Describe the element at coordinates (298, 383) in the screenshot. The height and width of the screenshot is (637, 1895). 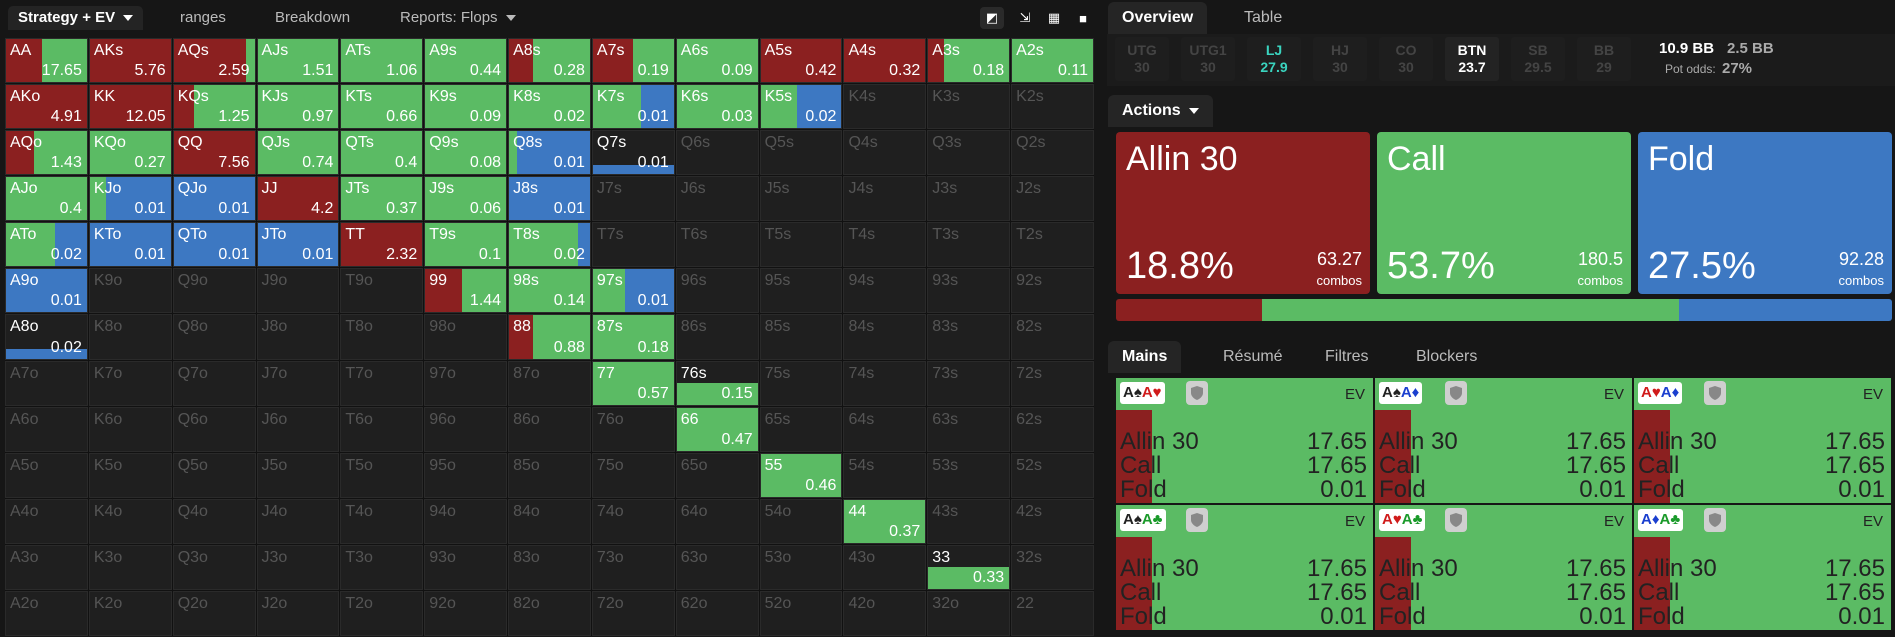
I see `hand-cell: J7o` at that location.